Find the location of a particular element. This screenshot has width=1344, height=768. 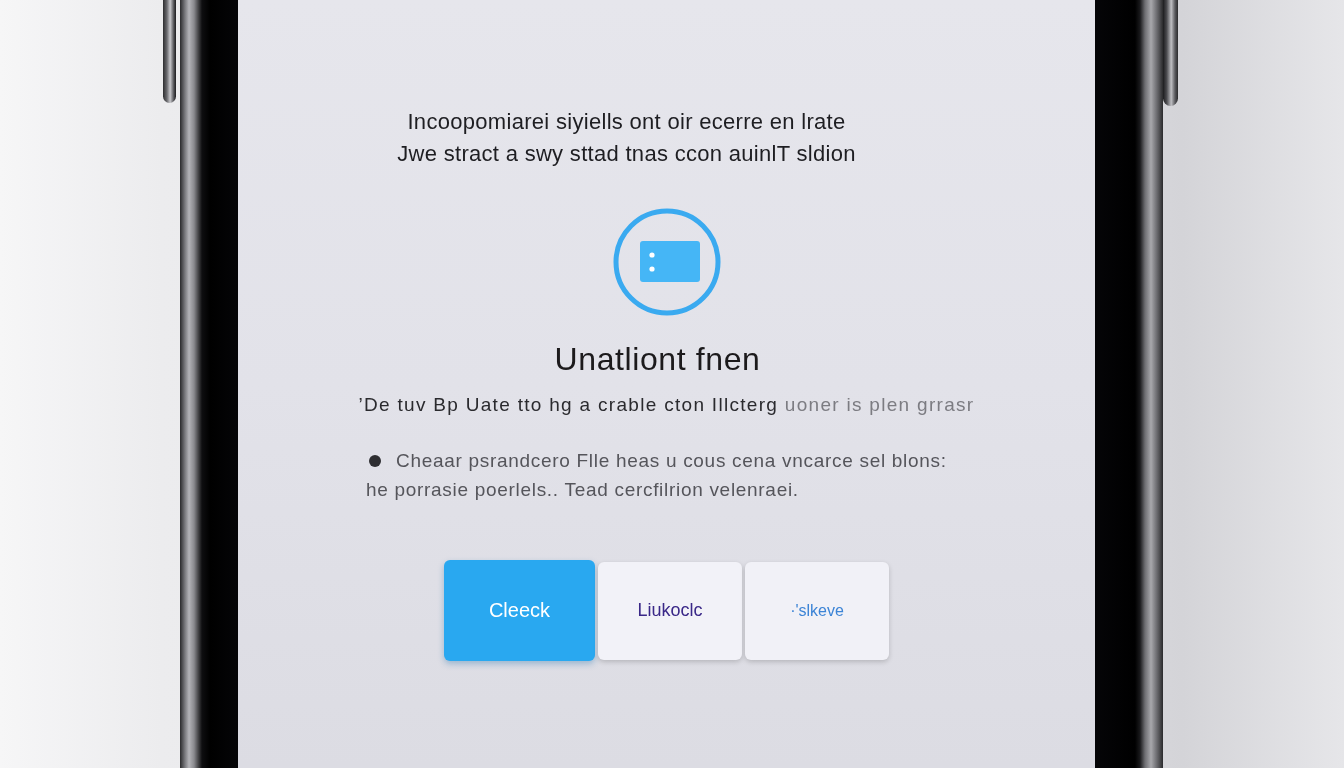

subtitle-text: ’De tuv Bp Uate tto hg a crable cton Illcterg uoner is plen grrasr is located at coordinates (666, 405).